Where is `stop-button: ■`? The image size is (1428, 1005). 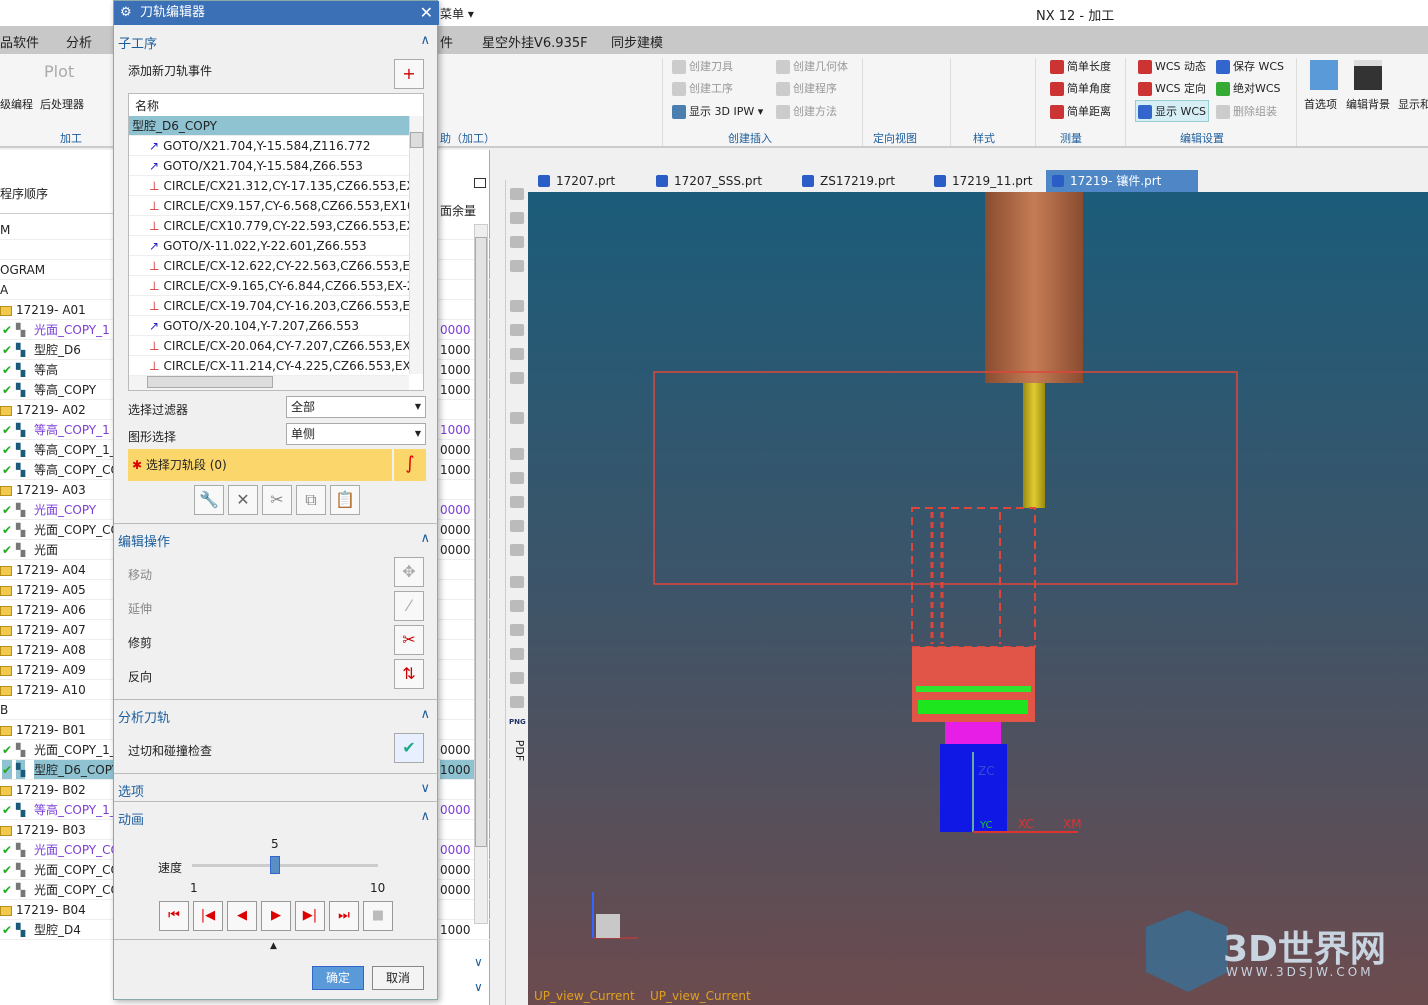 stop-button: ■ is located at coordinates (378, 916).